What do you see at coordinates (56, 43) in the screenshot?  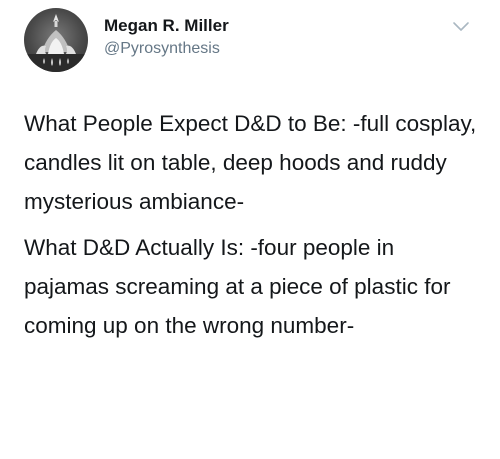 I see `flame-emblem-icon` at bounding box center [56, 43].